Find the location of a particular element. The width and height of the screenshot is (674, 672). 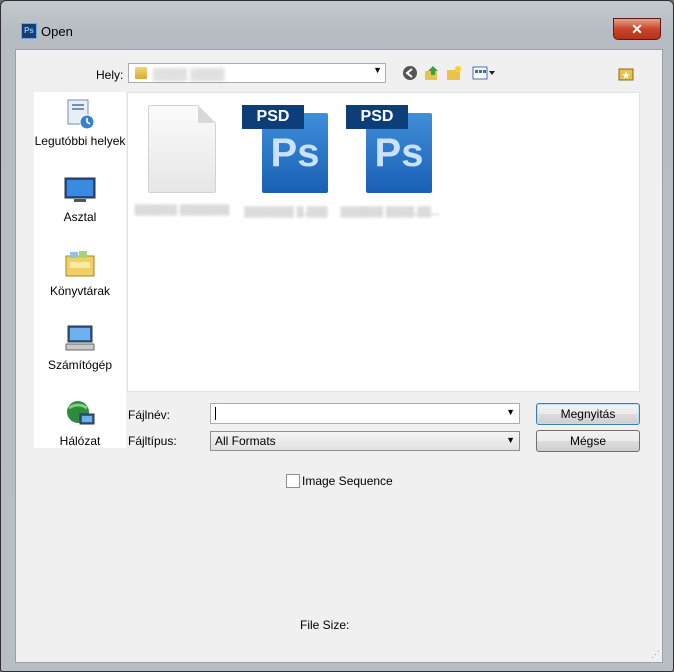

image-sequence-checkbox is located at coordinates (293, 481).